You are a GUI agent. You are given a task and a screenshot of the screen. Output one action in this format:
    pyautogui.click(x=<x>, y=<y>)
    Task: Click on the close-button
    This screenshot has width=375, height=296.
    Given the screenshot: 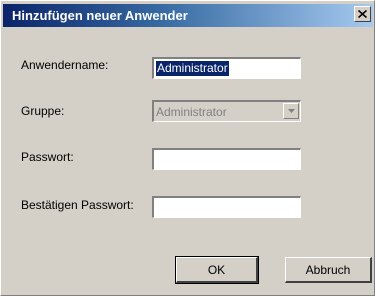 What is the action you would take?
    pyautogui.click(x=362, y=14)
    